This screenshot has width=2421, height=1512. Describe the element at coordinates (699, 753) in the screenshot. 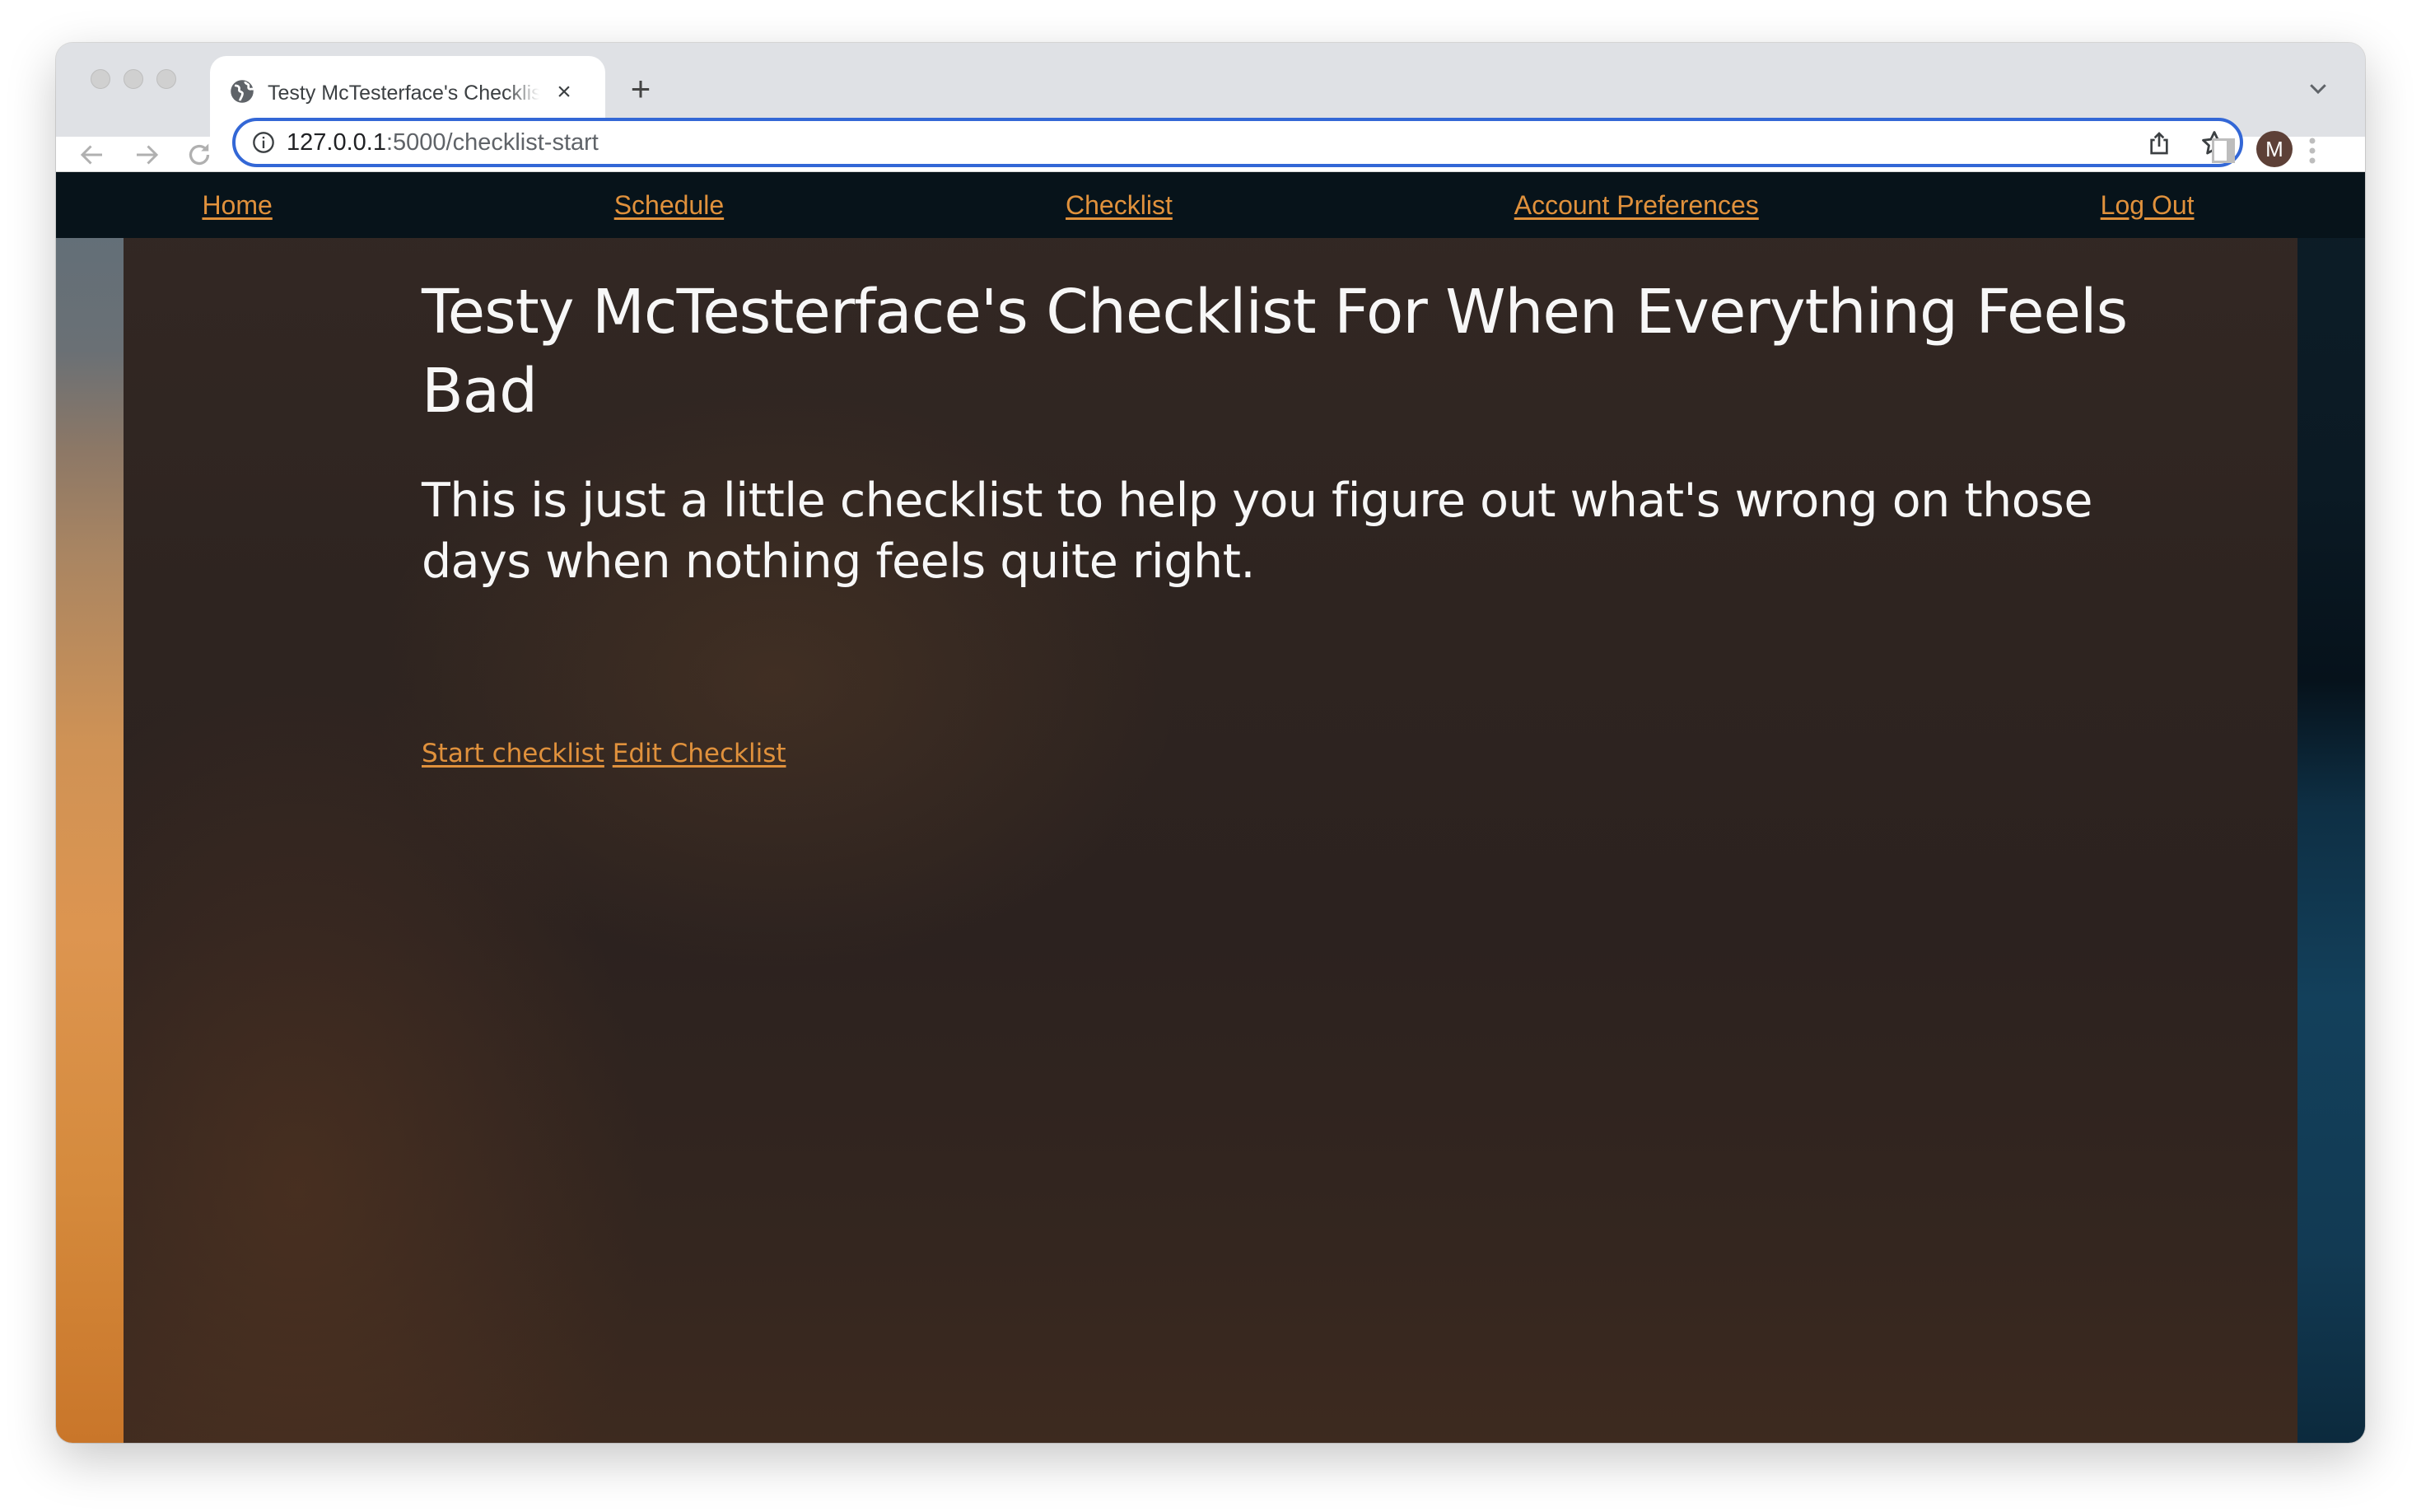

I see `edit-checklist-link: Edit Checklist` at that location.